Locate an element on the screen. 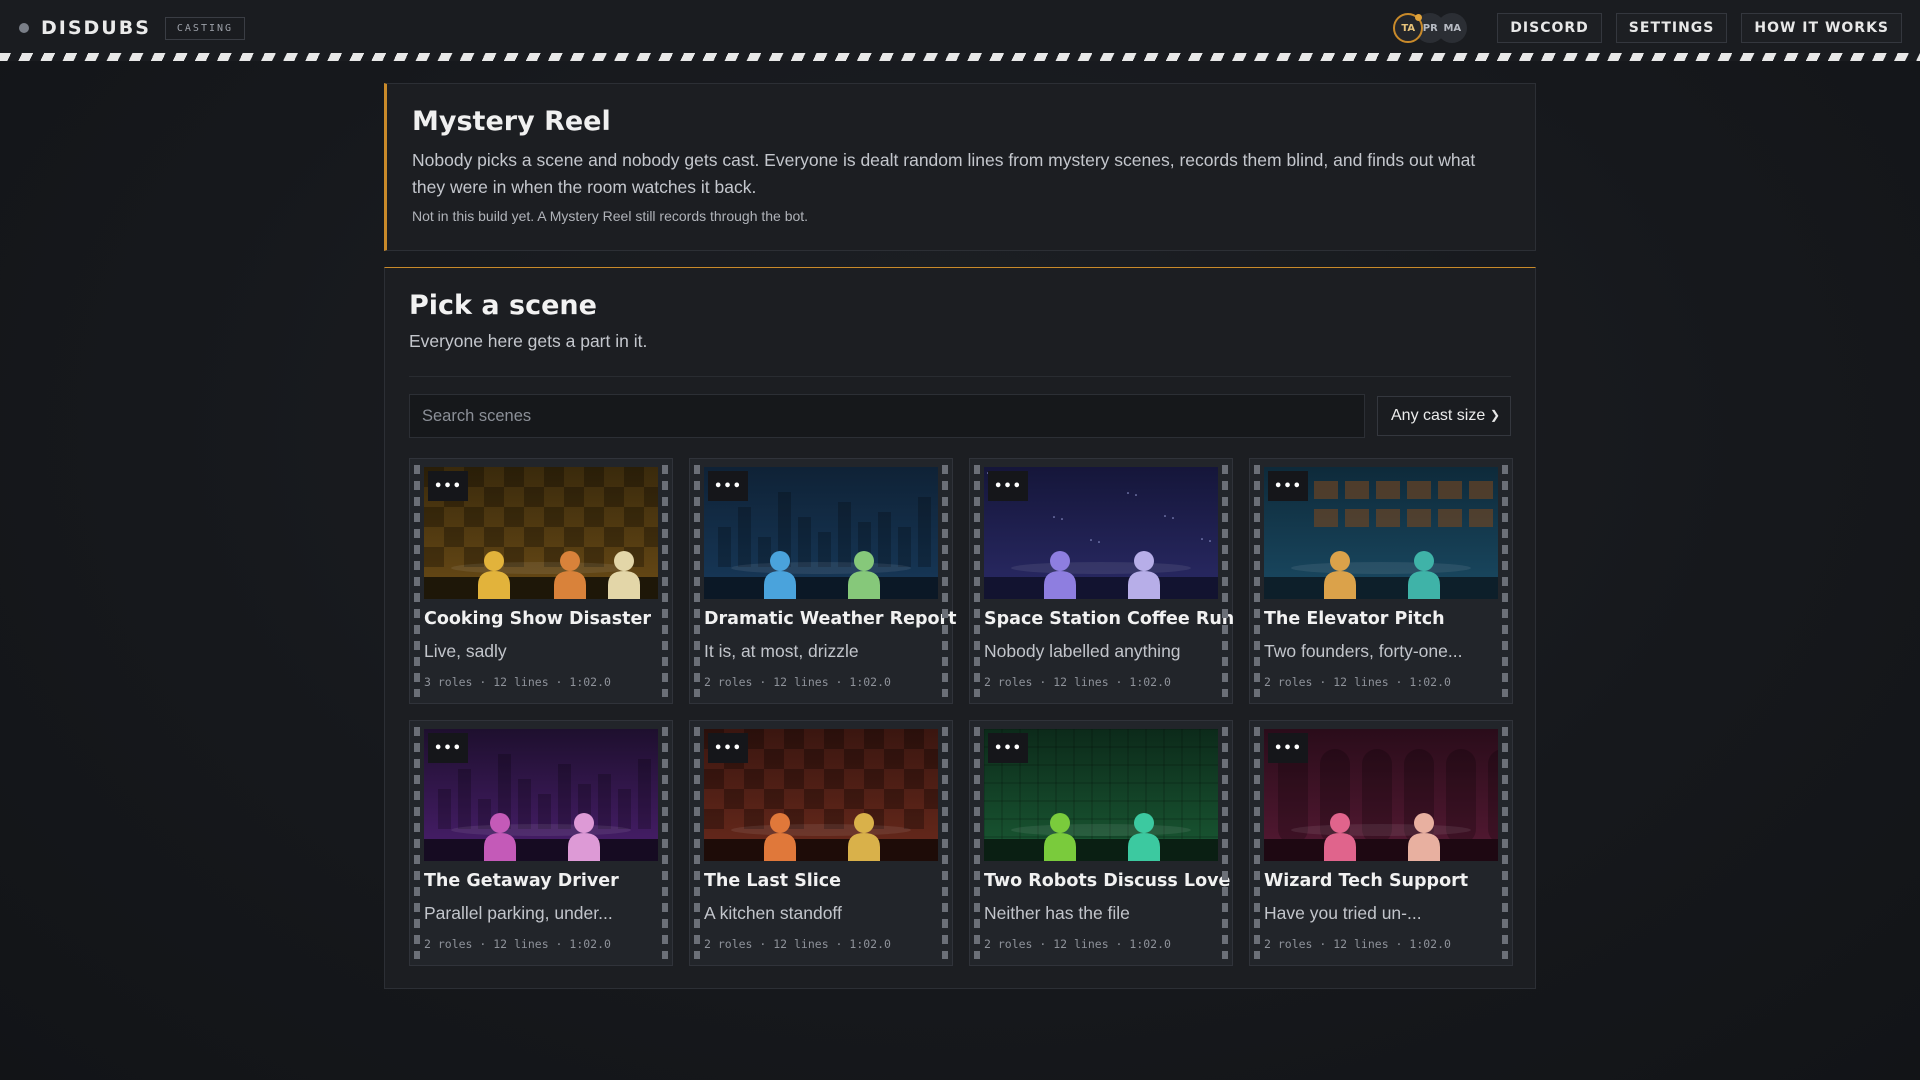  casting-badge: CASTING is located at coordinates (205, 28).